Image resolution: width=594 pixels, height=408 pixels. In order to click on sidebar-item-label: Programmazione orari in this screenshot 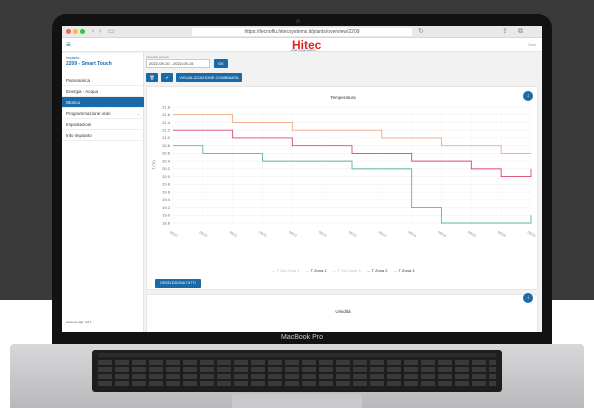, I will do `click(88, 113)`.